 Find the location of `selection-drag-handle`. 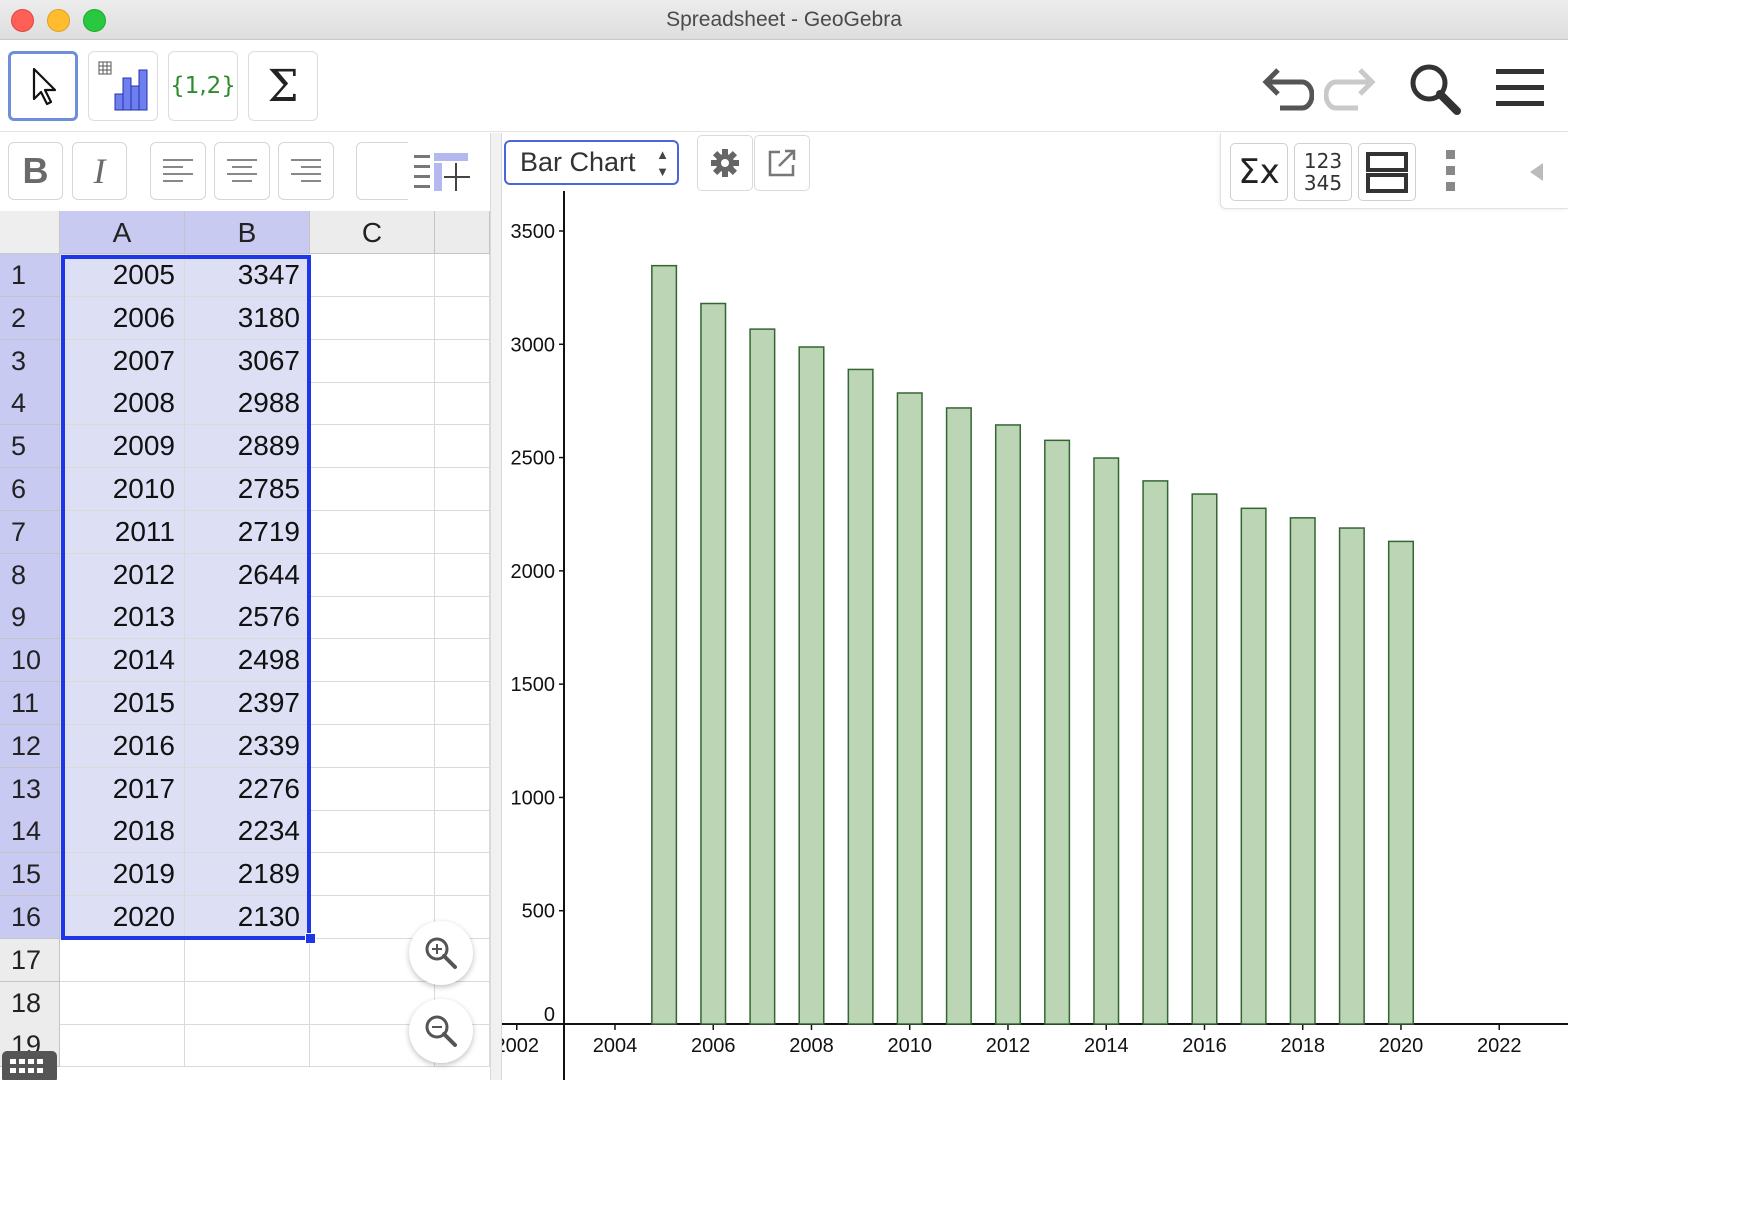

selection-drag-handle is located at coordinates (310, 938).